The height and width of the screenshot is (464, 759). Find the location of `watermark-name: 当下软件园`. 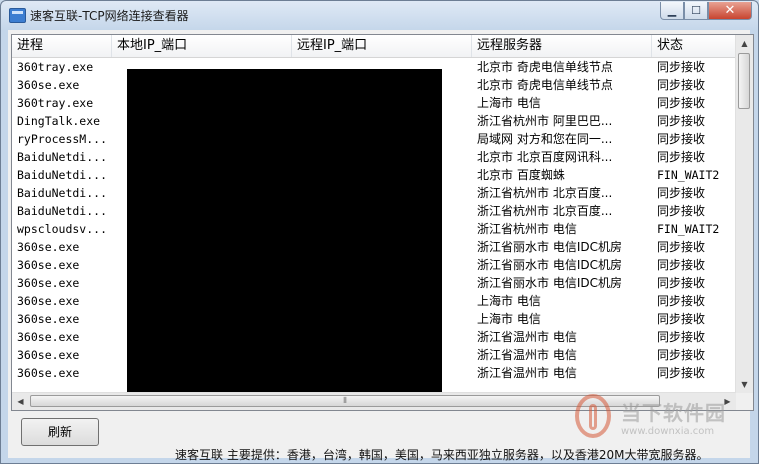

watermark-name: 当下软件园 is located at coordinates (673, 413).